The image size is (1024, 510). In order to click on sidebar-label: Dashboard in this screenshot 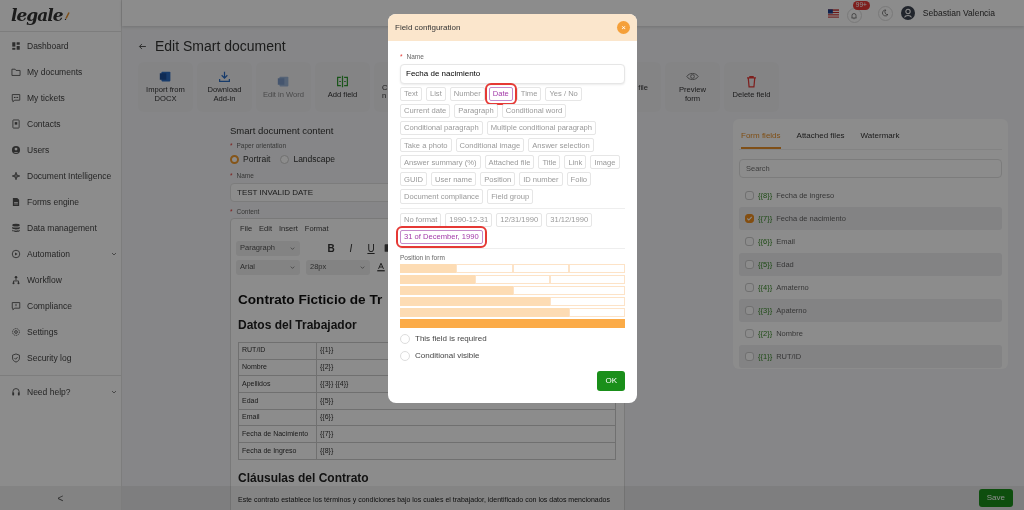, I will do `click(48, 46)`.